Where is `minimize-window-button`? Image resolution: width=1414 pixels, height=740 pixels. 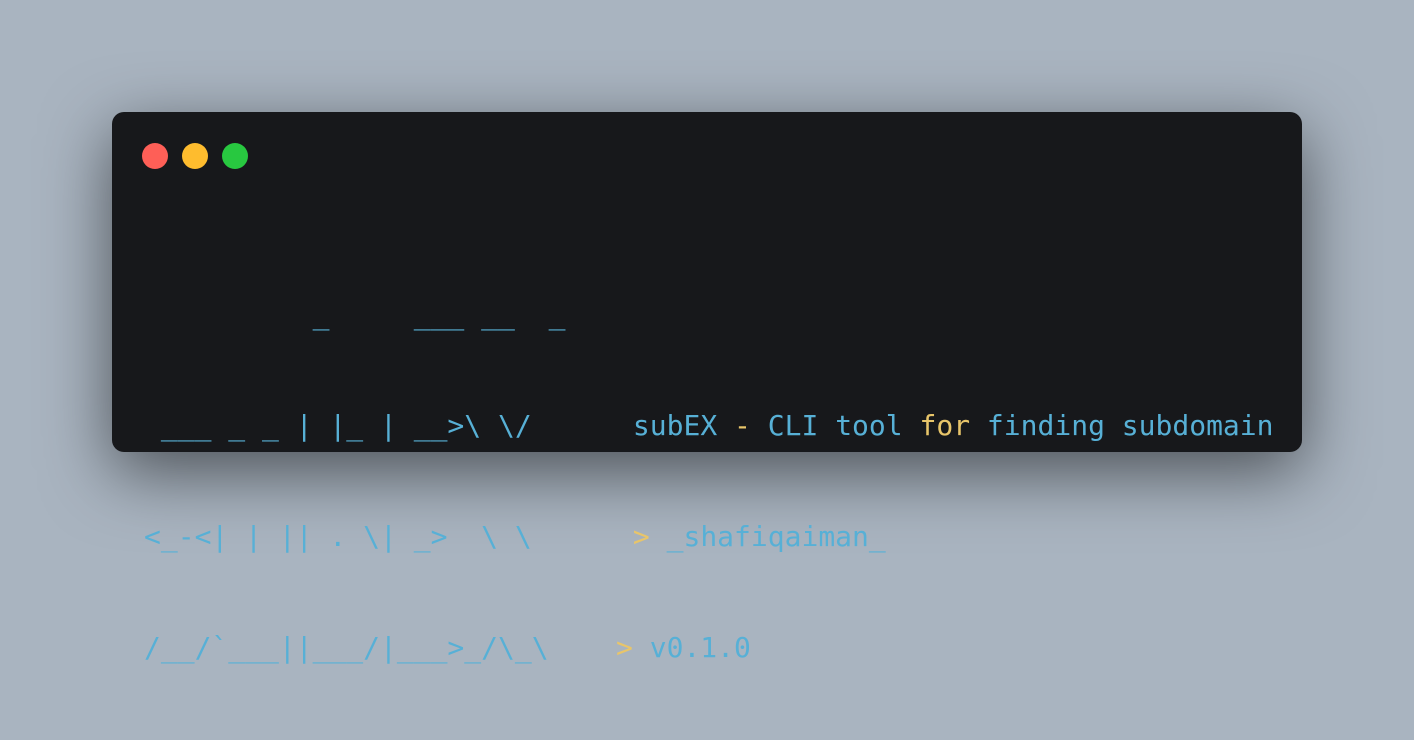
minimize-window-button is located at coordinates (195, 156).